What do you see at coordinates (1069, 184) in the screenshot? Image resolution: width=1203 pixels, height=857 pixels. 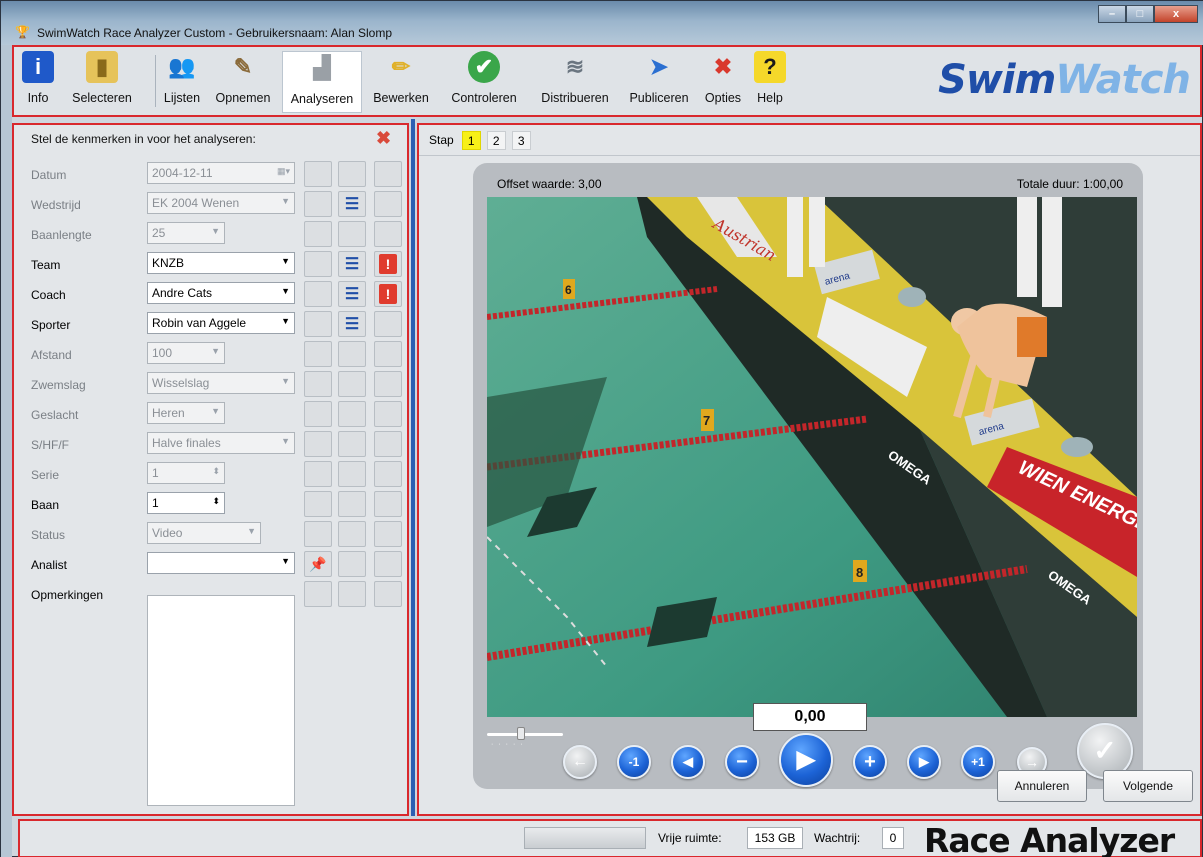 I see `total-duration: Totale duur: 1:00,00` at bounding box center [1069, 184].